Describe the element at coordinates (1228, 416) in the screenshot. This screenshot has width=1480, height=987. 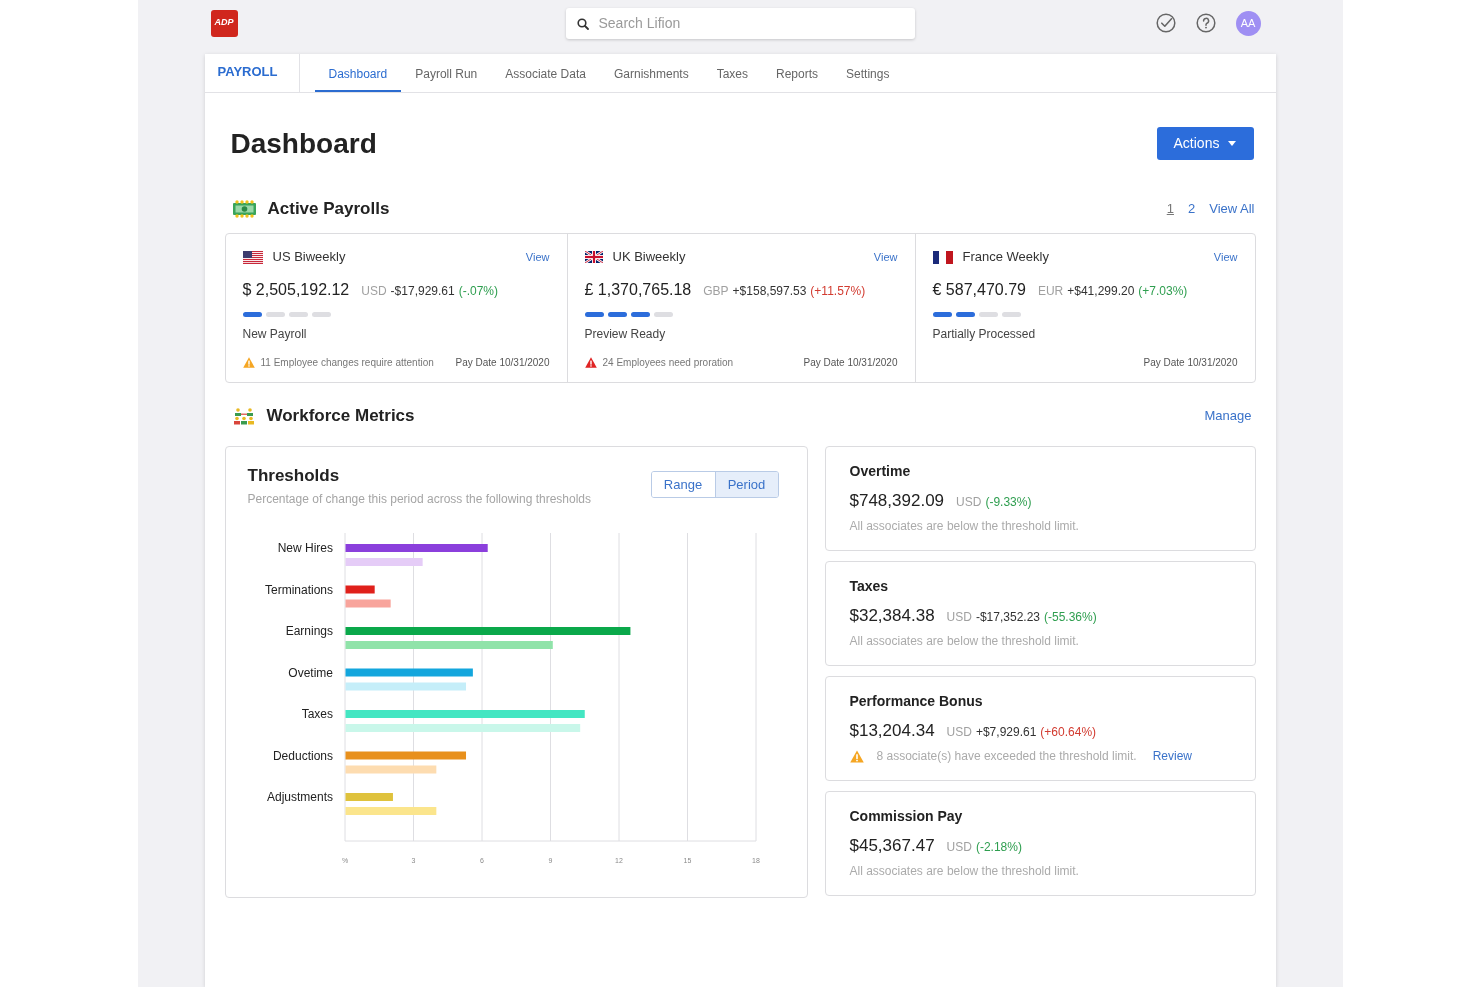
I see `manage-link: Manage` at that location.